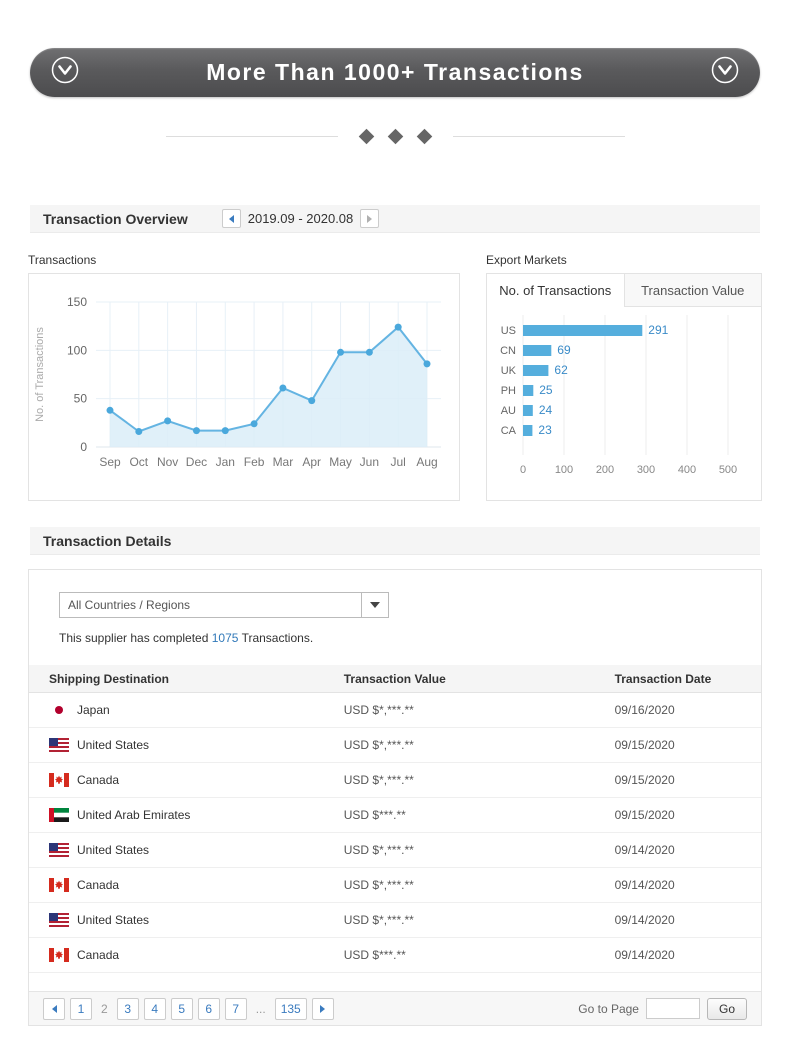 The height and width of the screenshot is (1062, 790). What do you see at coordinates (605, 470) in the screenshot?
I see `svg-text: 200` at bounding box center [605, 470].